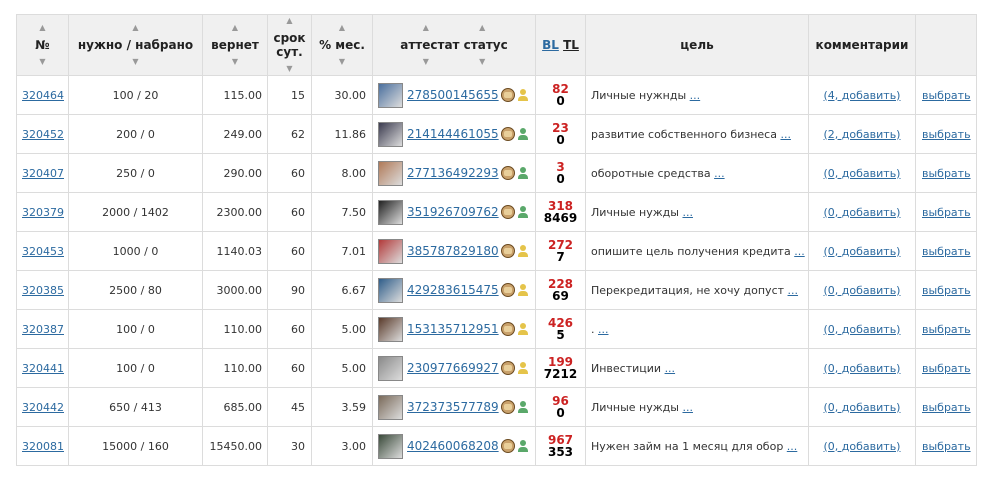 The width and height of the screenshot is (986, 477). Describe the element at coordinates (454, 62) in the screenshot. I see `sort-down-icon: ▼ ▼` at that location.